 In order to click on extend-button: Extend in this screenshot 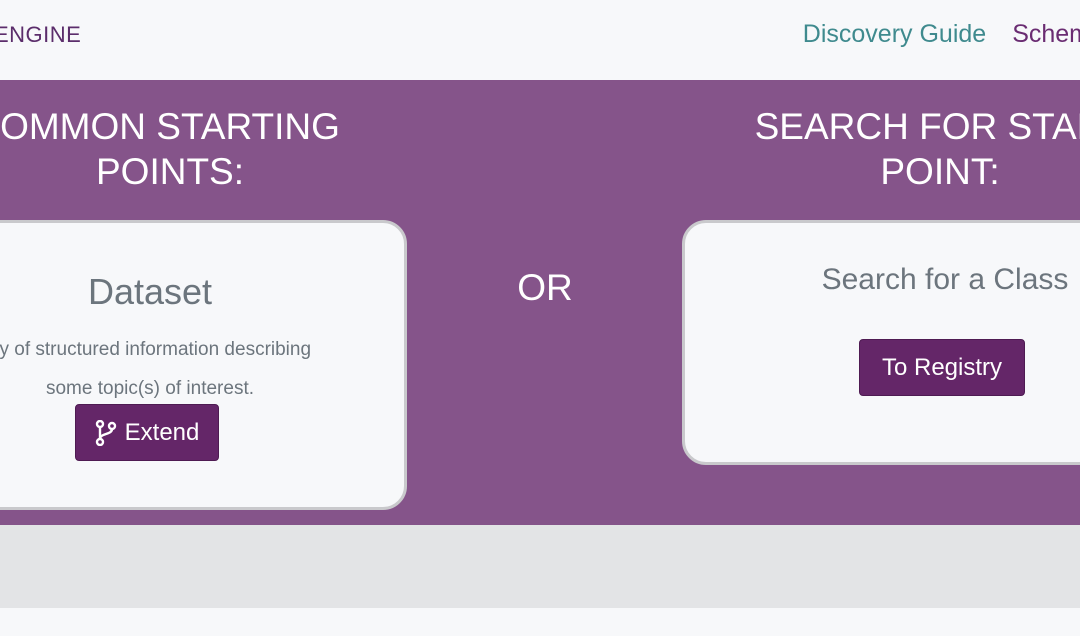, I will do `click(147, 432)`.